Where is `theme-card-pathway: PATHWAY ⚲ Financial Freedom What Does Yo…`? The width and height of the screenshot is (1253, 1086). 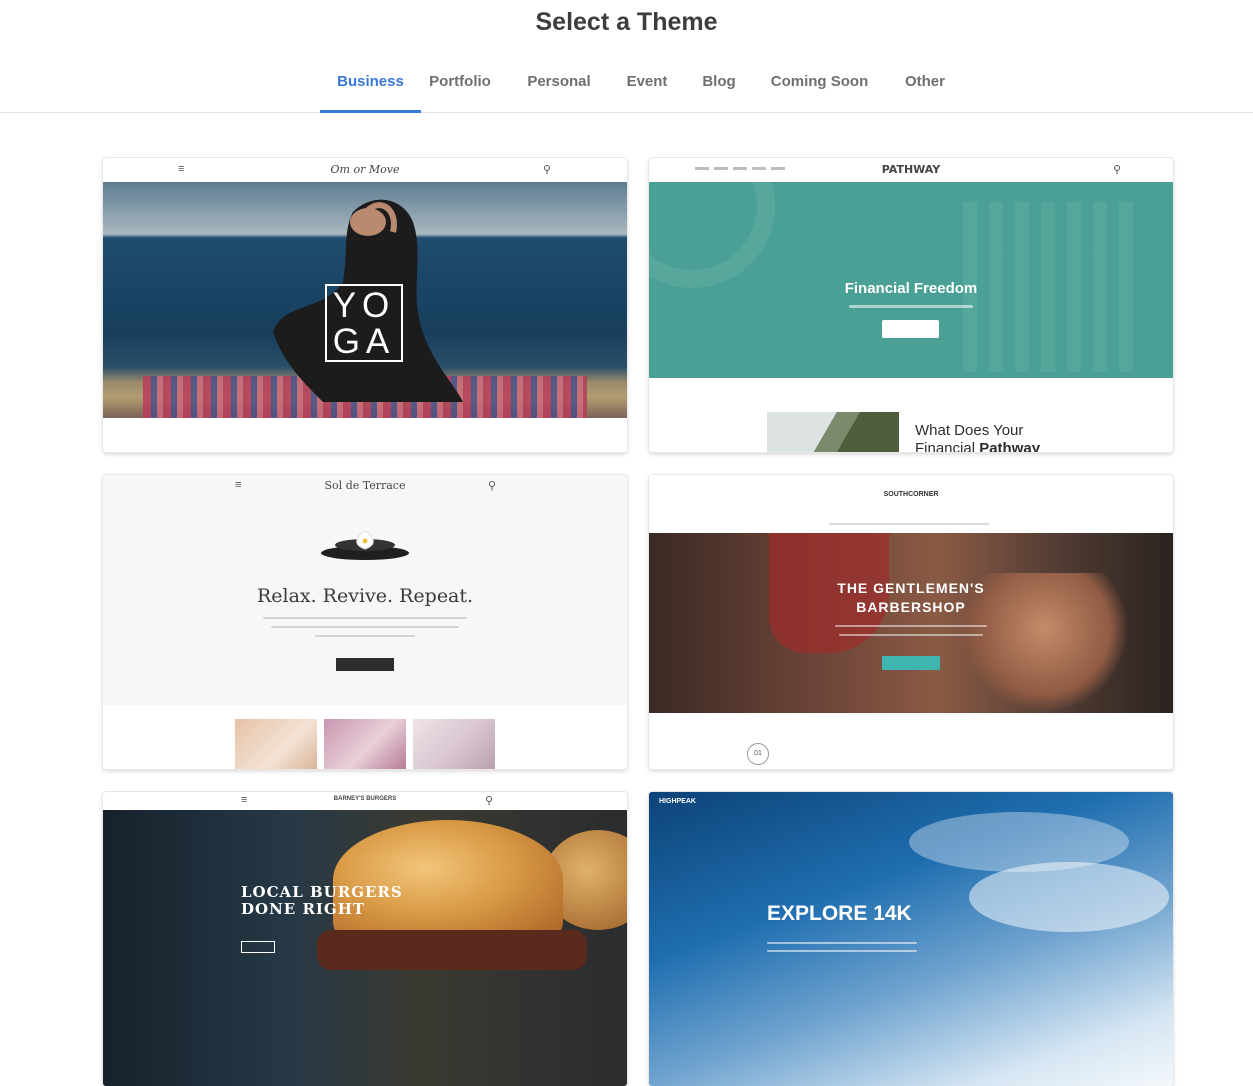 theme-card-pathway: PATHWAY ⚲ Financial Freedom What Does Yo… is located at coordinates (911, 305).